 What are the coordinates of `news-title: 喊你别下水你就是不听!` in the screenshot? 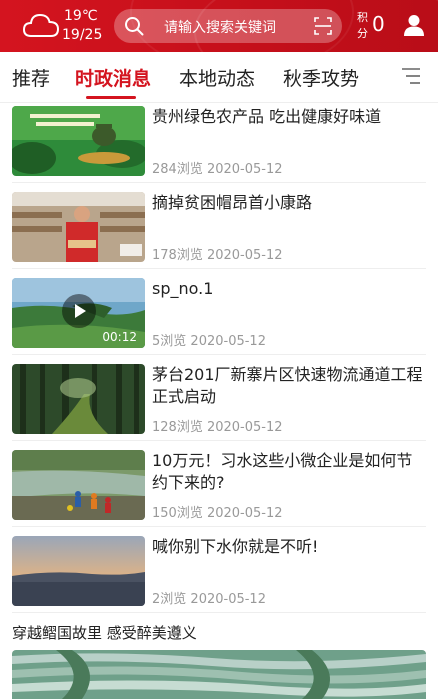 It's located at (235, 546).